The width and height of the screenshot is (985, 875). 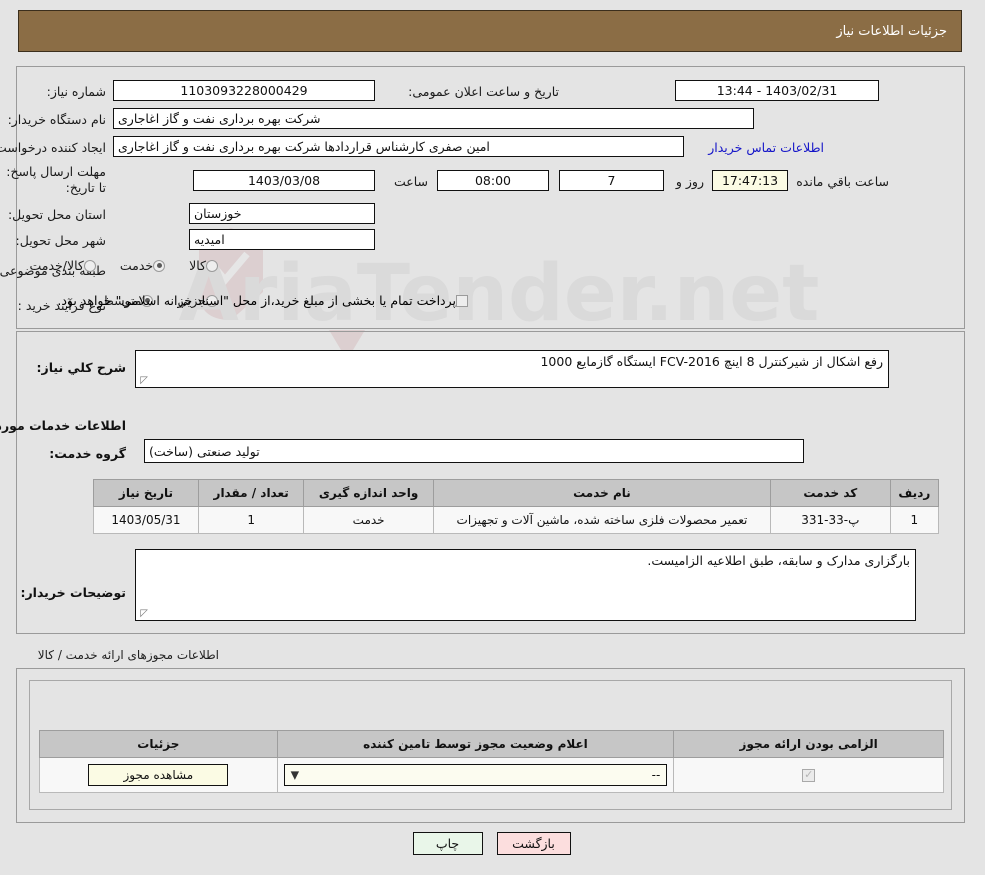 I want to click on need-number-field: 1103093228000429, so click(x=245, y=90).